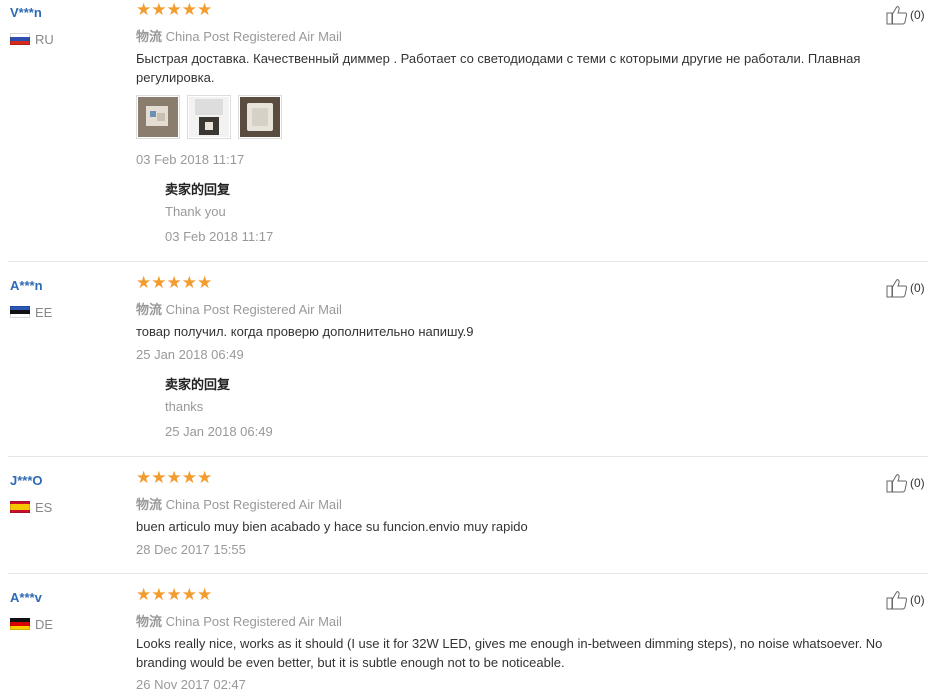  What do you see at coordinates (44, 312) in the screenshot?
I see `country-code: EE` at bounding box center [44, 312].